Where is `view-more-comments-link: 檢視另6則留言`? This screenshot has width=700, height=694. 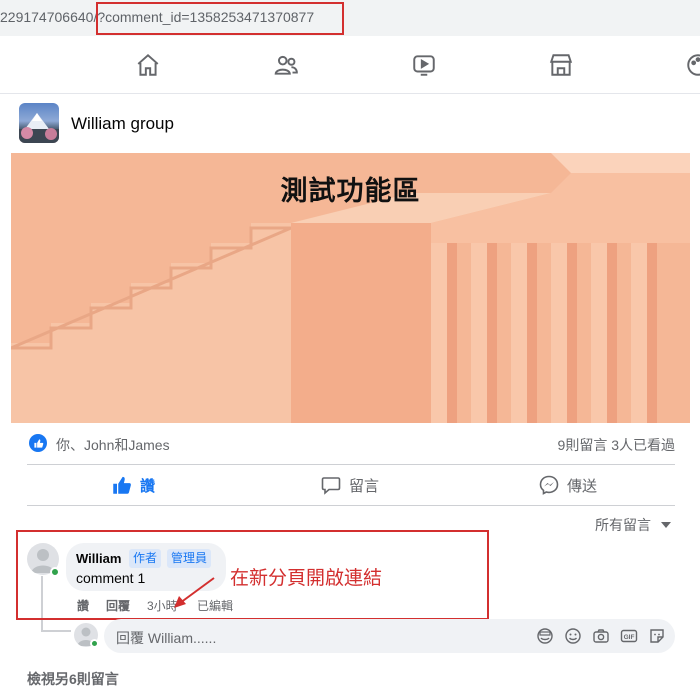
view-more-comments-link: 檢視另6則留言 is located at coordinates (73, 679).